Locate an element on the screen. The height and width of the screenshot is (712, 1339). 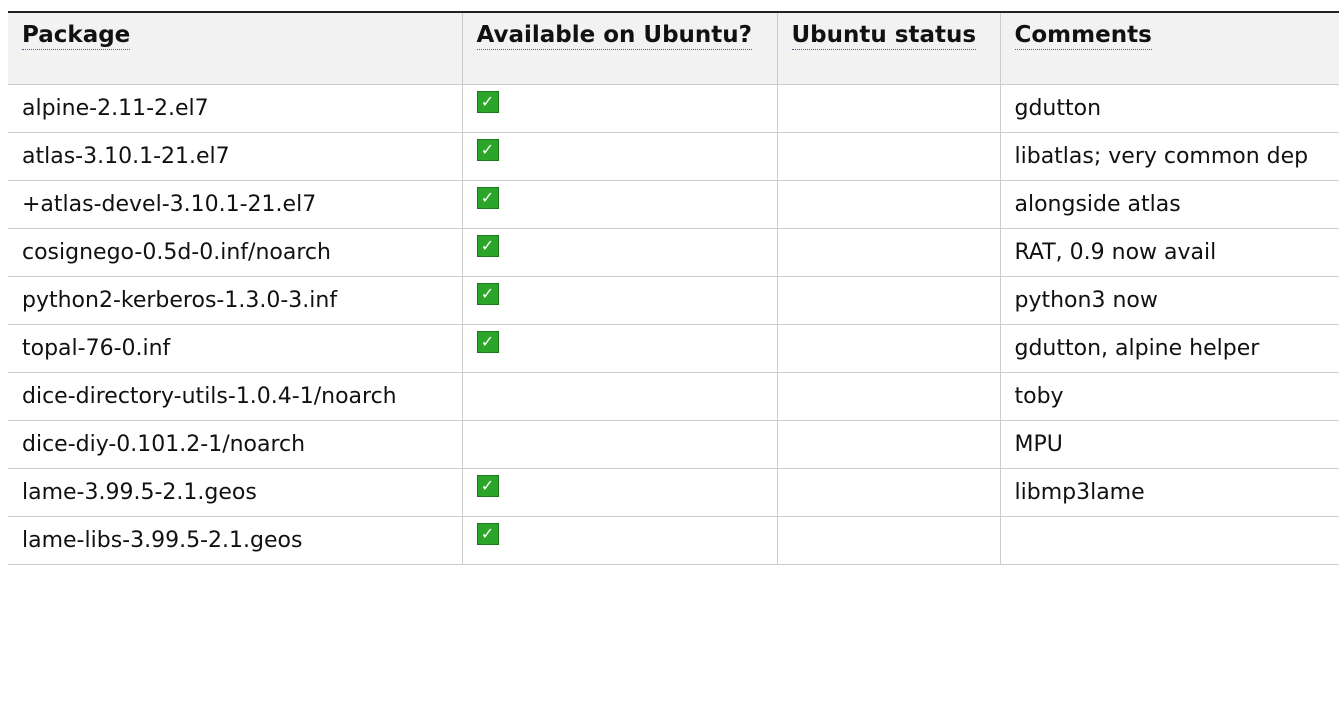
package-cell: topal-76-0.inf is located at coordinates (235, 348).